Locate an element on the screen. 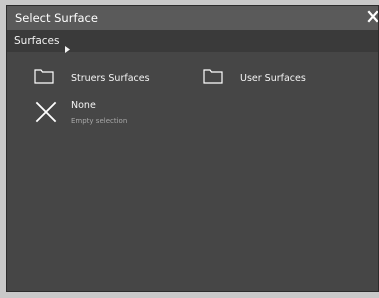  close-icon is located at coordinates (372, 17).